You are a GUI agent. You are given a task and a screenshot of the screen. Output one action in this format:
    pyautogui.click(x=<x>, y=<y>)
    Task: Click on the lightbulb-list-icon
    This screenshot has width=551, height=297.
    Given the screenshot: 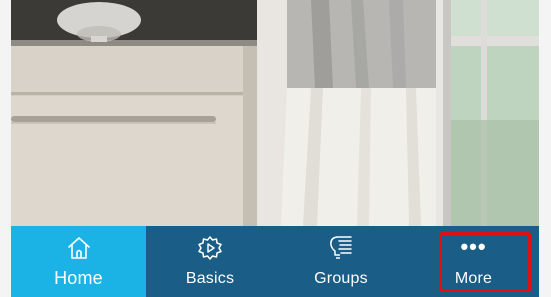 What is the action you would take?
    pyautogui.click(x=341, y=247)
    